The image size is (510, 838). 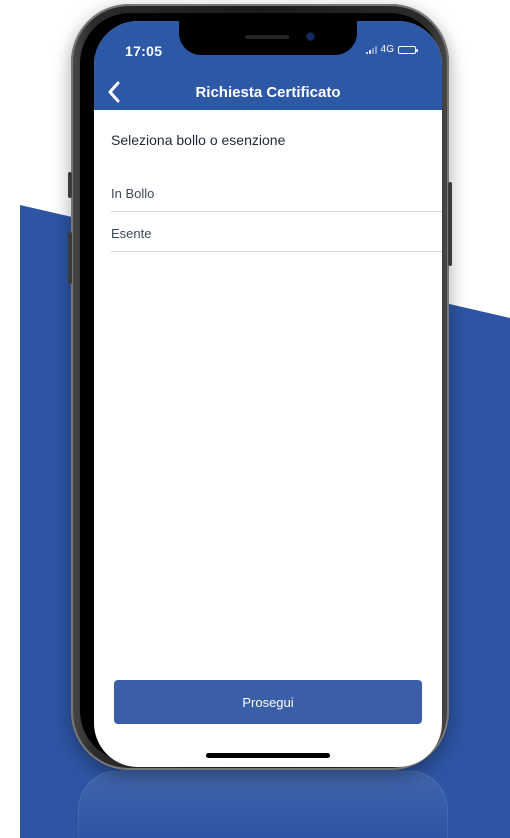 What do you see at coordinates (371, 49) in the screenshot?
I see `cellular-signal-icon` at bounding box center [371, 49].